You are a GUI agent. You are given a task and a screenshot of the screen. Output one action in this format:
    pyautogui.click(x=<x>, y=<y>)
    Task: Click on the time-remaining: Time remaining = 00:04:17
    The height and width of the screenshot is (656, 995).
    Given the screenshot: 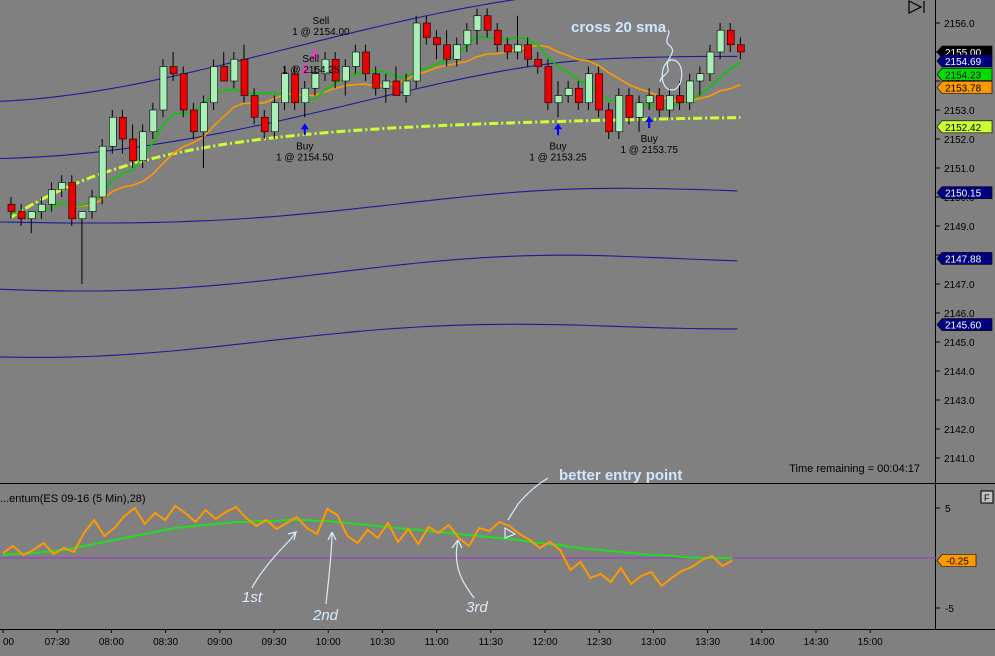 What is the action you would take?
    pyautogui.click(x=854, y=469)
    